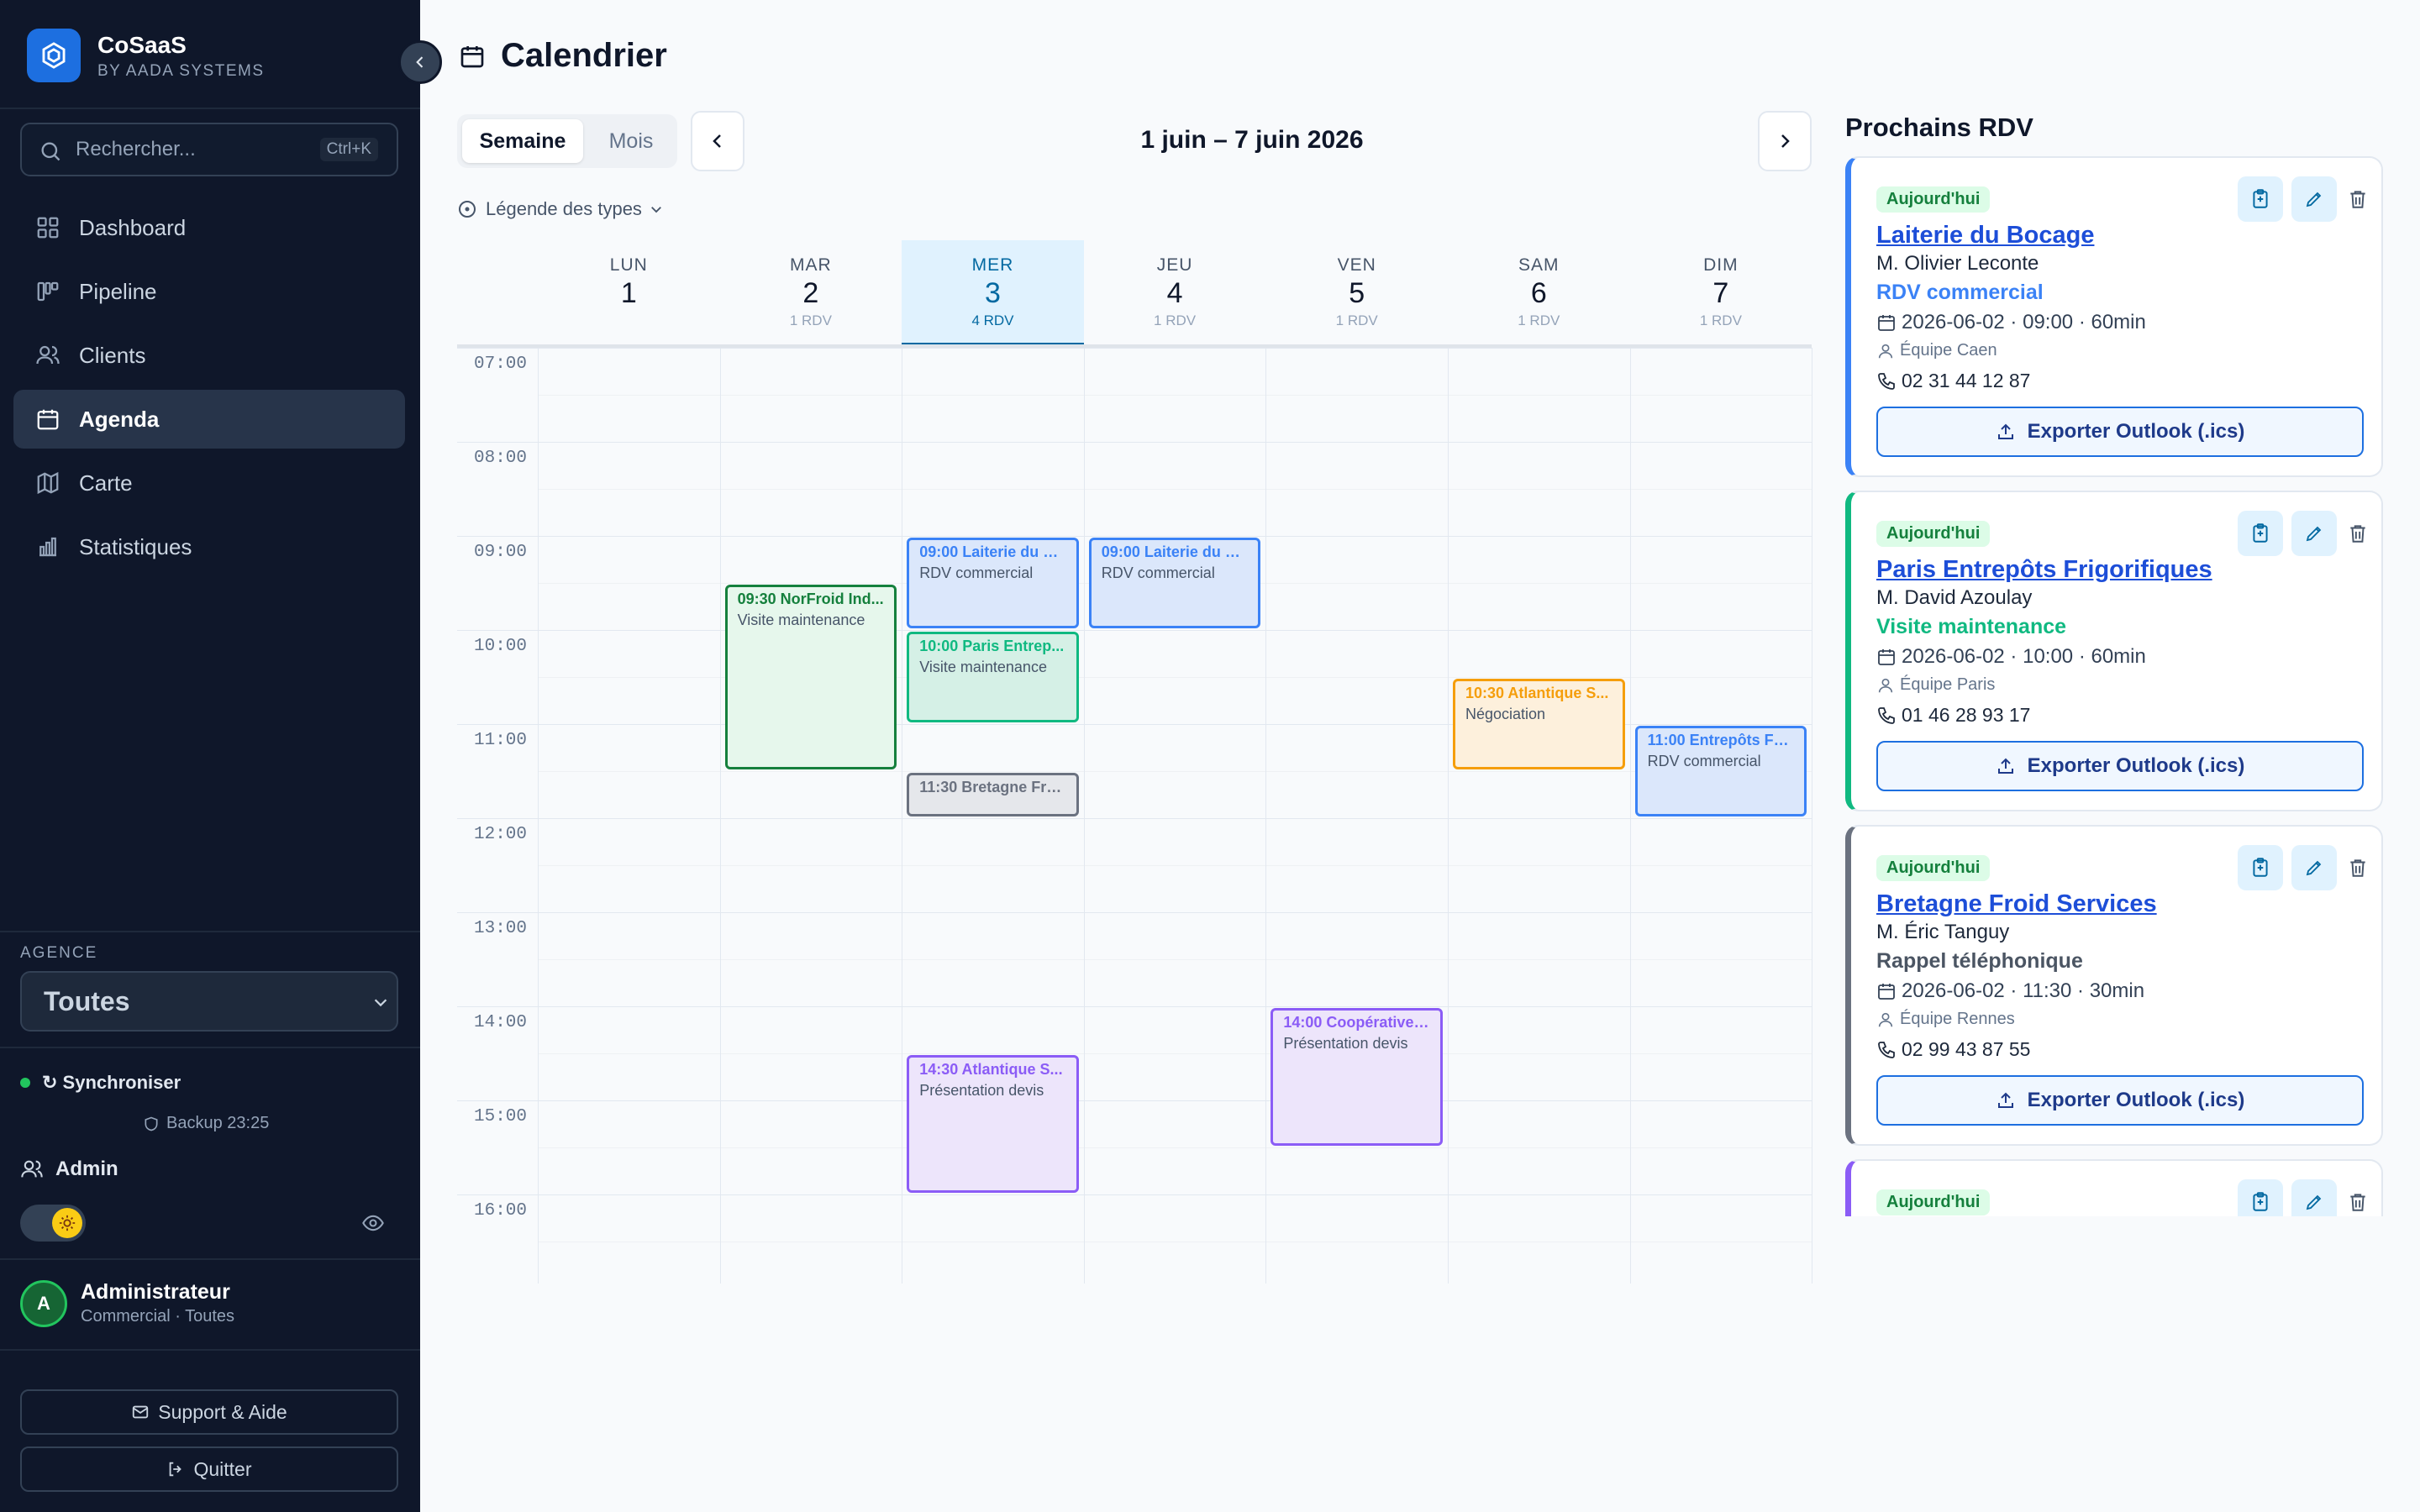 The image size is (2420, 1512). What do you see at coordinates (1356, 1077) in the screenshot?
I see `calendar-event: 14:00 Coopérative ... Présentation devis` at bounding box center [1356, 1077].